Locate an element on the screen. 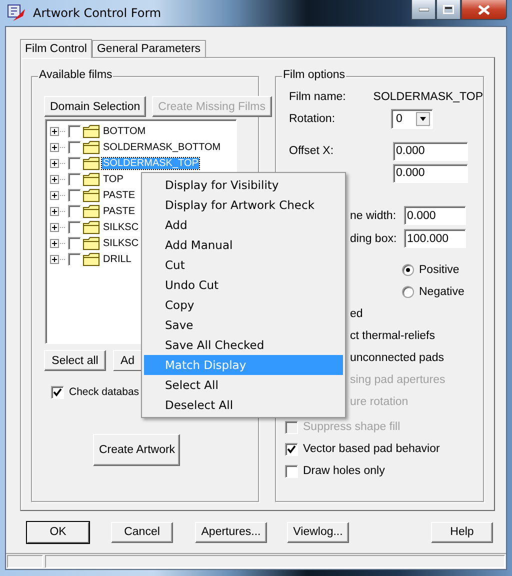  close-icon is located at coordinates (484, 9).